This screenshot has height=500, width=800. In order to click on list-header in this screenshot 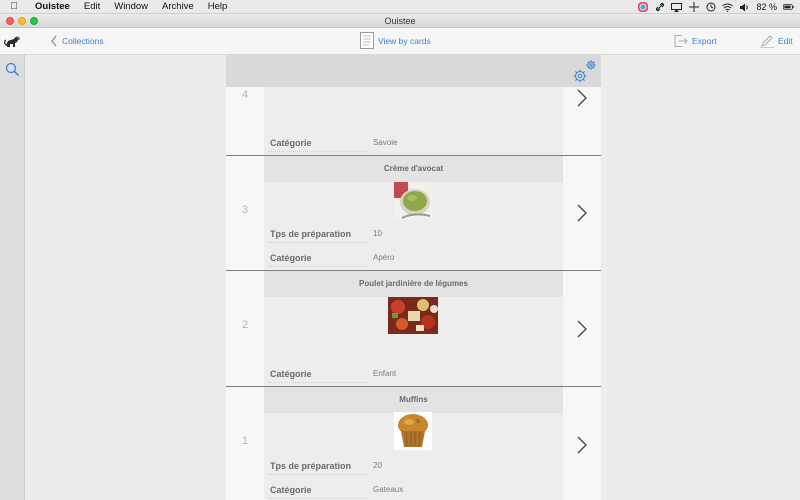, I will do `click(413, 71)`.